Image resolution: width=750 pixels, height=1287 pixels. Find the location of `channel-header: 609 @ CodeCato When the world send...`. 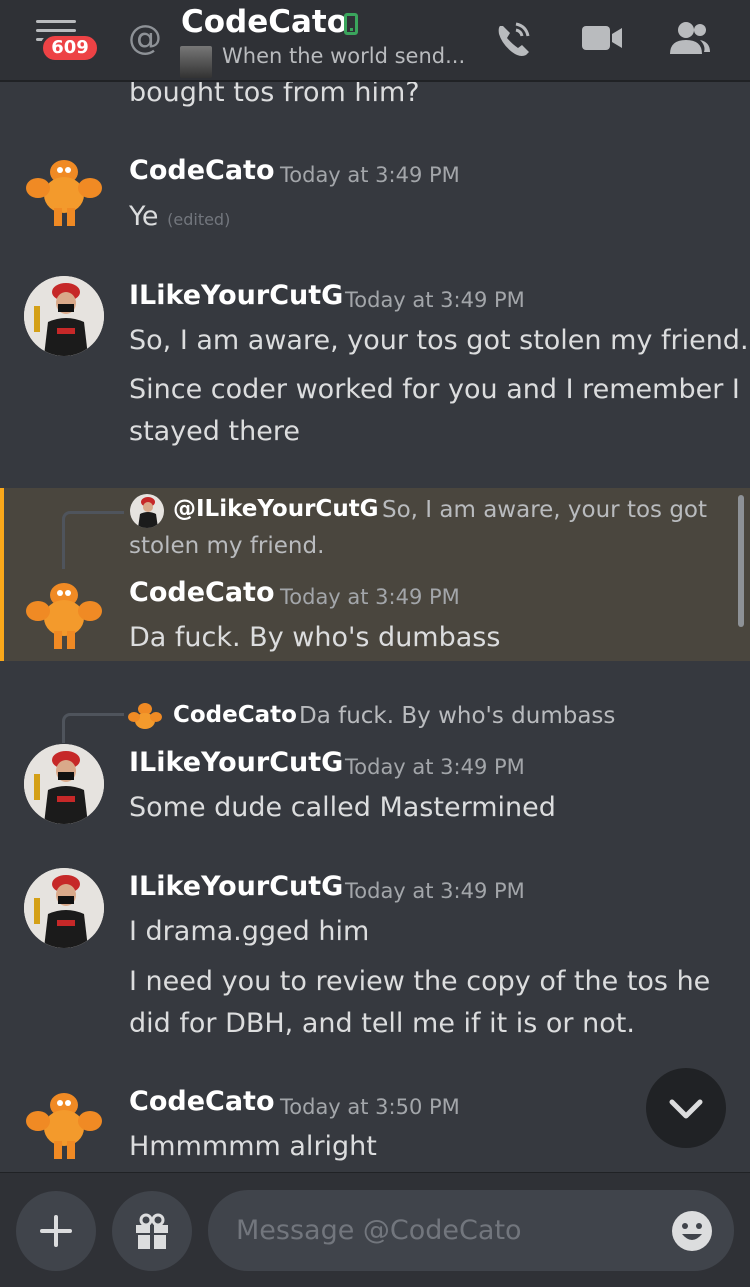

channel-header: 609 @ CodeCato When the world send... is located at coordinates (375, 41).